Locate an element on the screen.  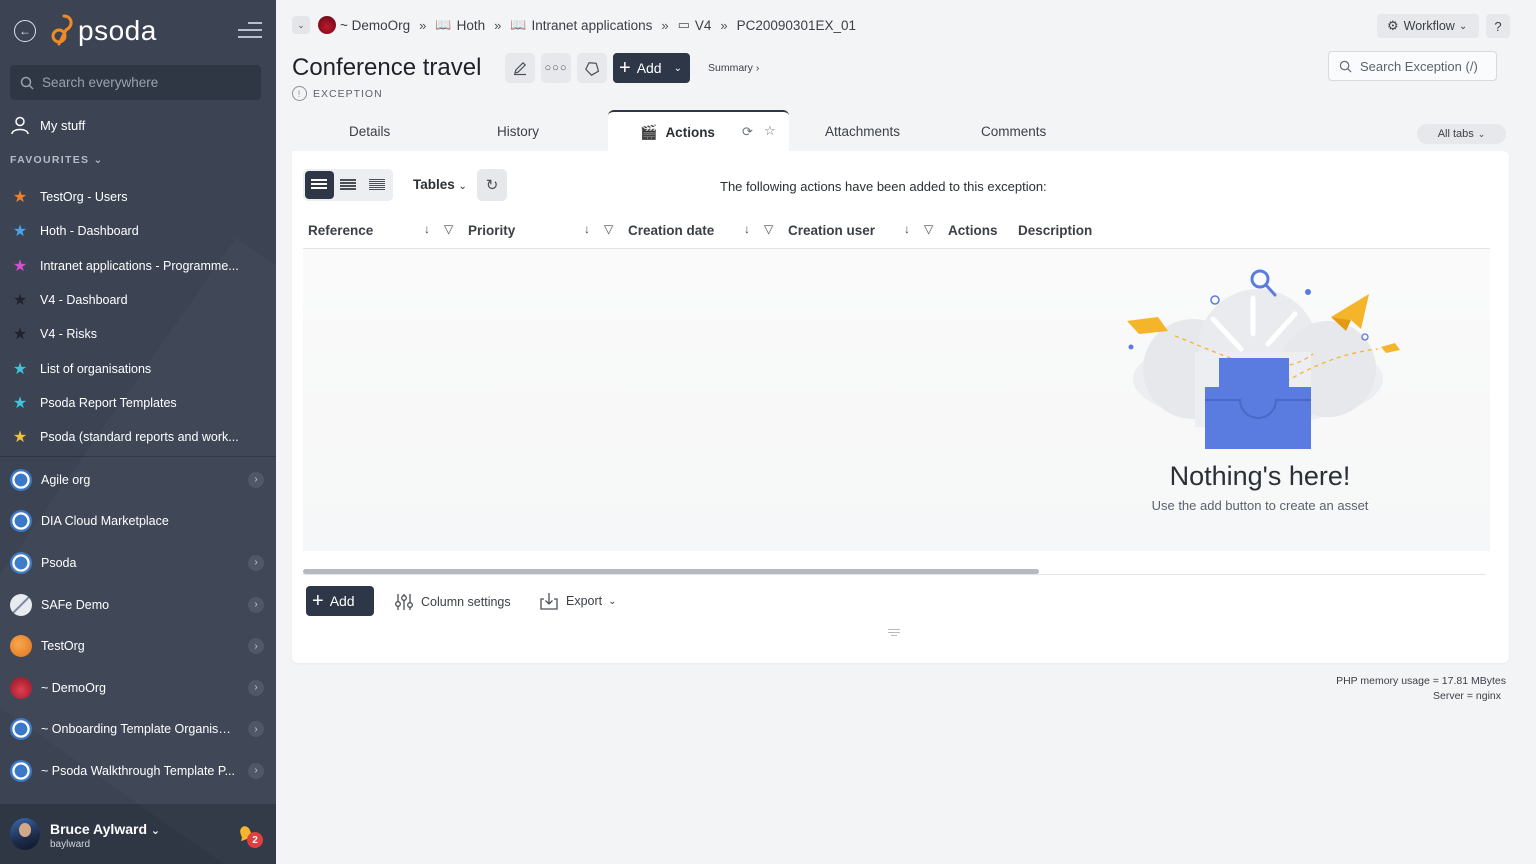
org-item-walkthrough-template: ~ Psoda Walkthrough Template P... › is located at coordinates (138, 771).